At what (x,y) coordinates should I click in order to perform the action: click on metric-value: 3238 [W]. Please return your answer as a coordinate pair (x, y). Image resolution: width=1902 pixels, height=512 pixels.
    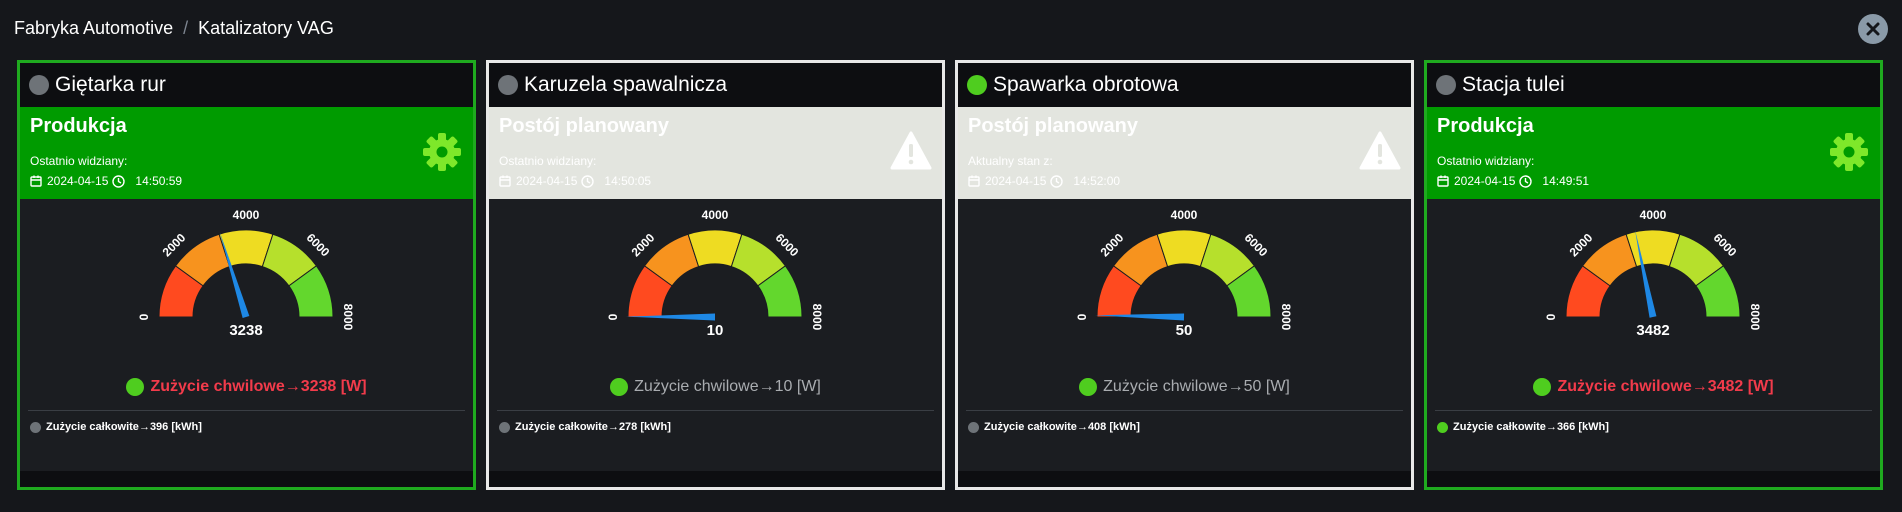
    Looking at the image, I should click on (333, 386).